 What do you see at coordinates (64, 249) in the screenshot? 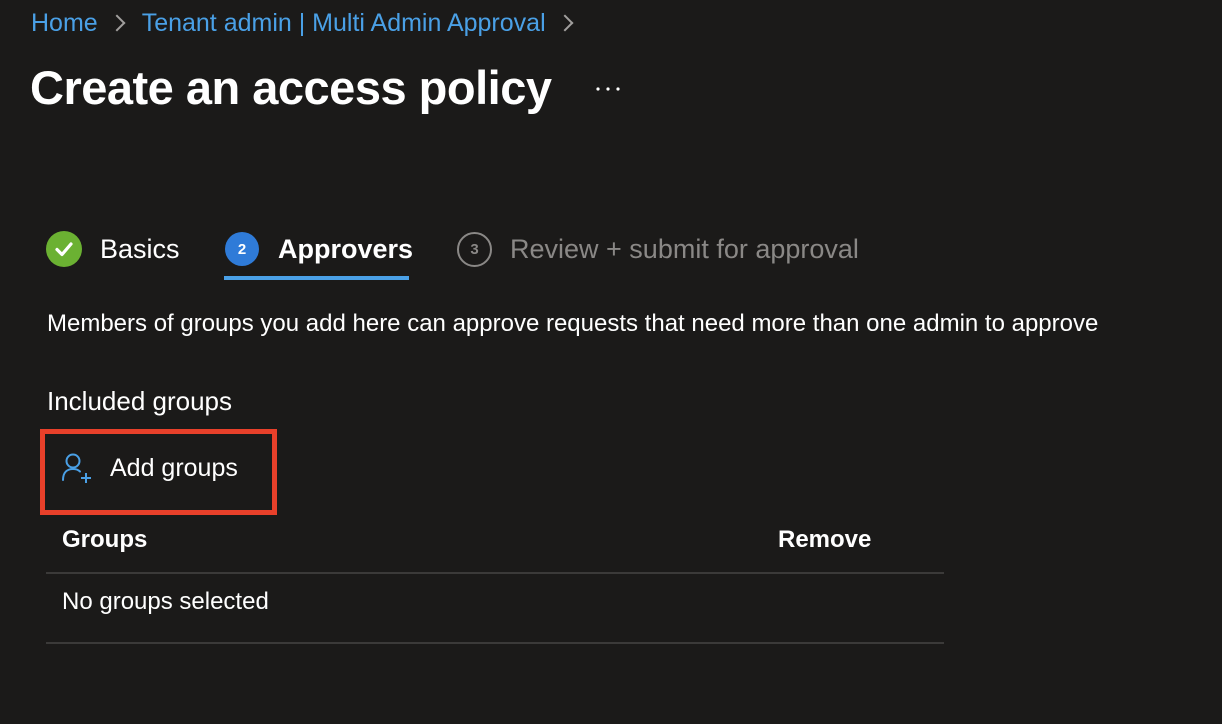
I see `check-circle-icon` at bounding box center [64, 249].